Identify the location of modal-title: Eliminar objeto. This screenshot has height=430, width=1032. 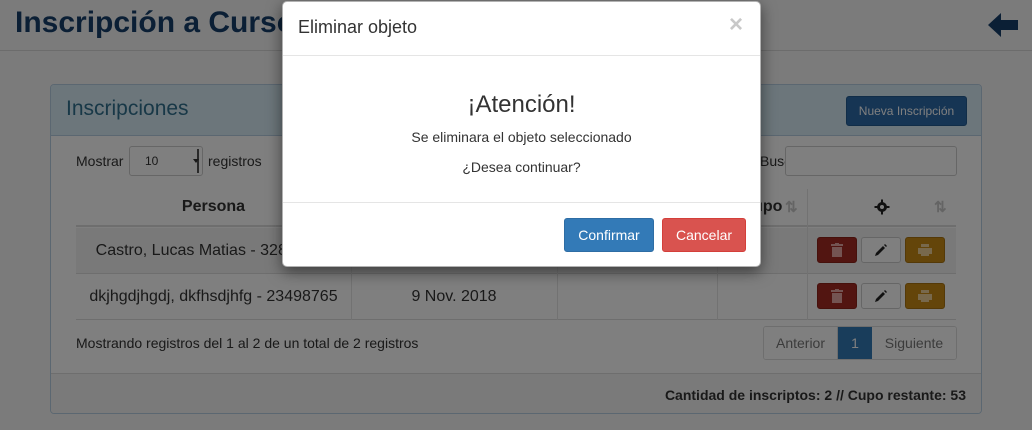
(358, 27).